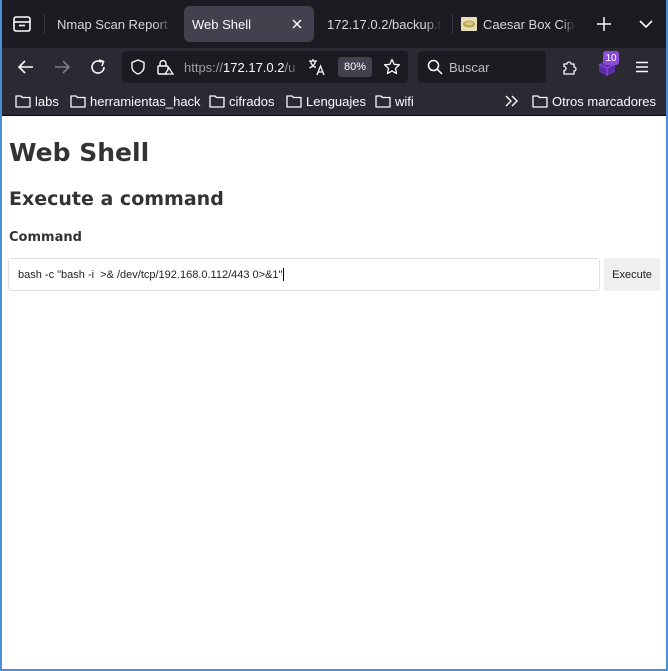  Describe the element at coordinates (290, 67) in the screenshot. I see `url-path: /u` at that location.